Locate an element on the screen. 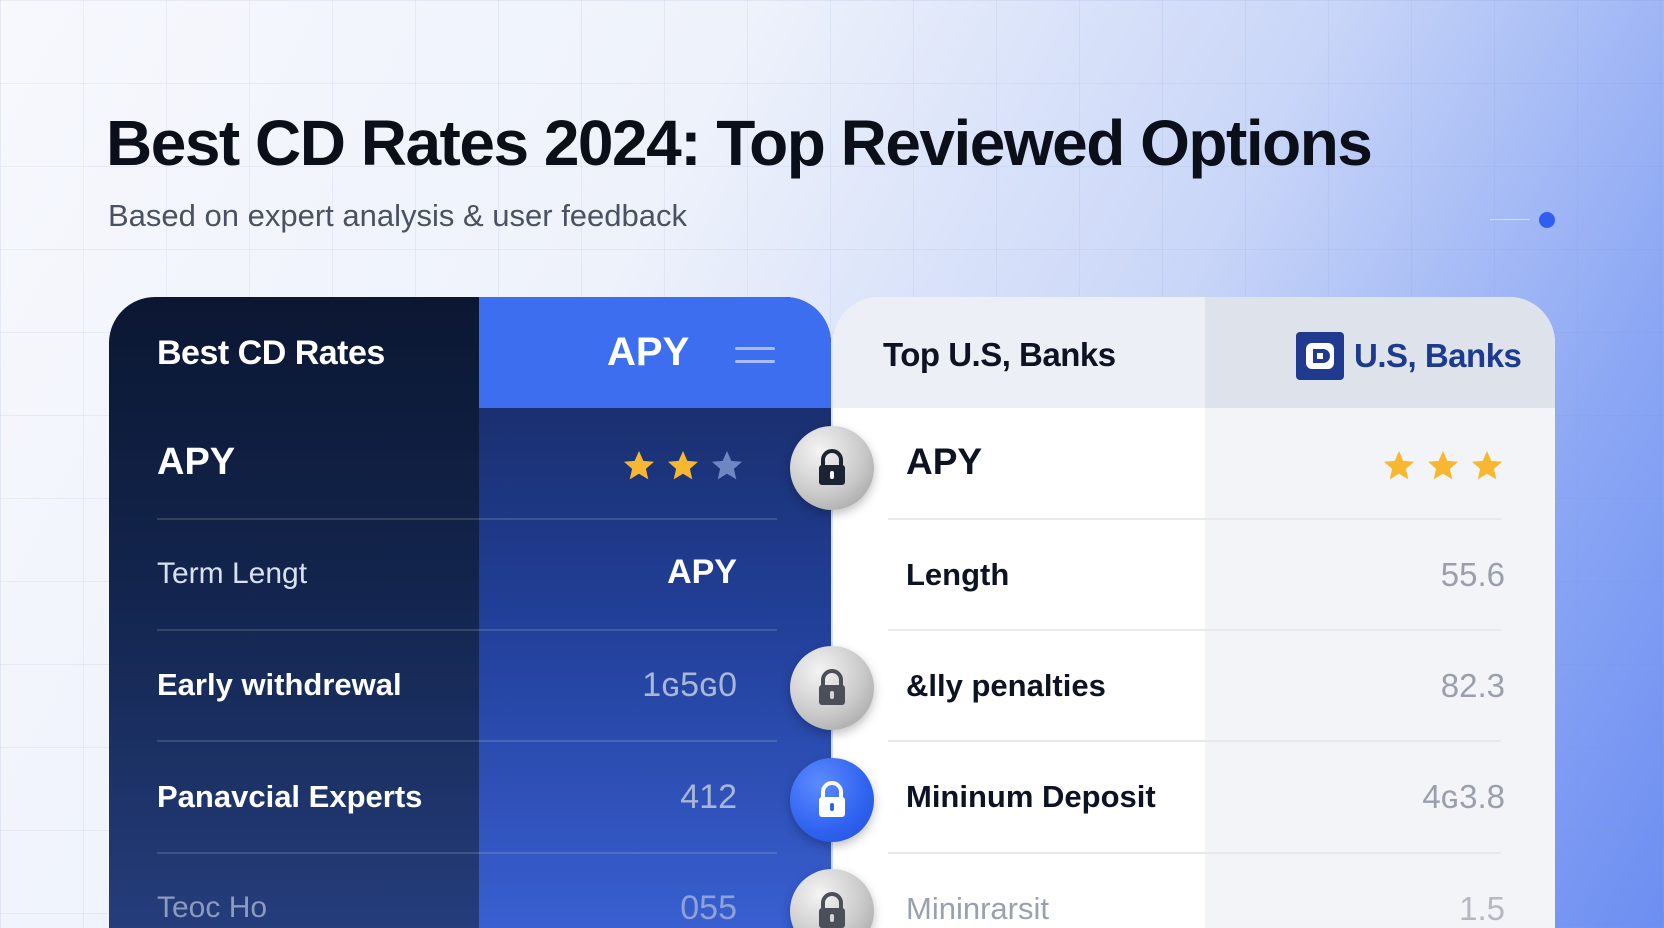 This screenshot has height=928, width=1664. decorative-dot is located at coordinates (1547, 220).